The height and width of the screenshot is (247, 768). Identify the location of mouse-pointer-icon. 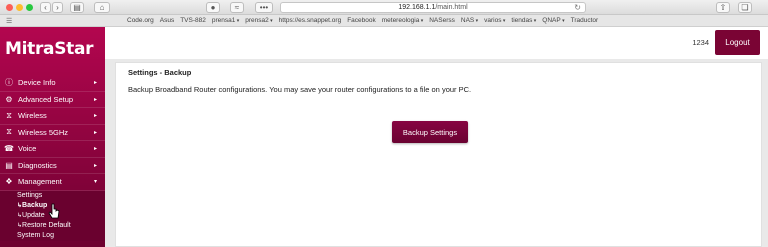
(54, 211).